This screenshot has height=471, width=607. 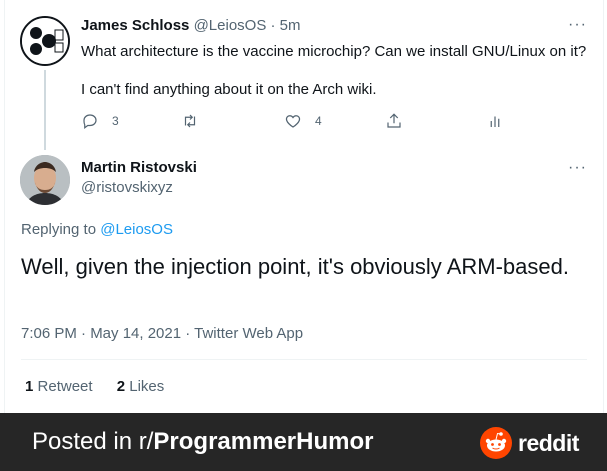 I want to click on reply-icon, so click(x=90, y=121).